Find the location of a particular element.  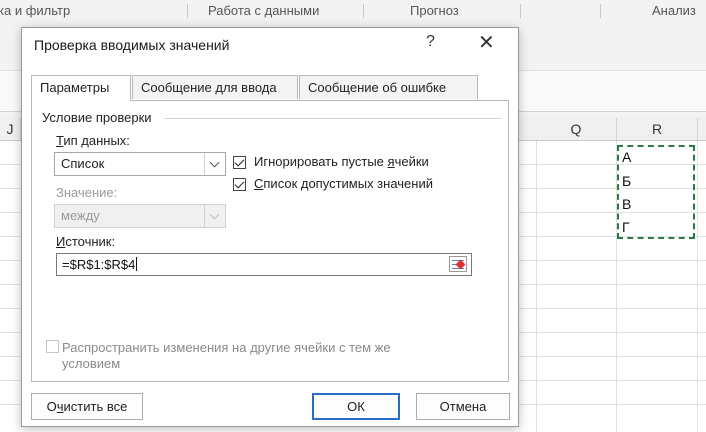

source-input: =$R$1:$R$4 is located at coordinates (264, 264).